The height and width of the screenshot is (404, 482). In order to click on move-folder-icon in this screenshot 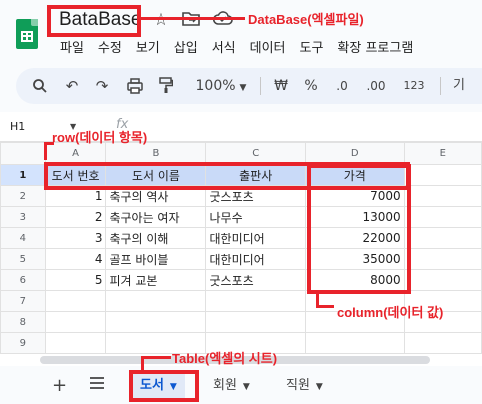, I will do `click(191, 20)`.